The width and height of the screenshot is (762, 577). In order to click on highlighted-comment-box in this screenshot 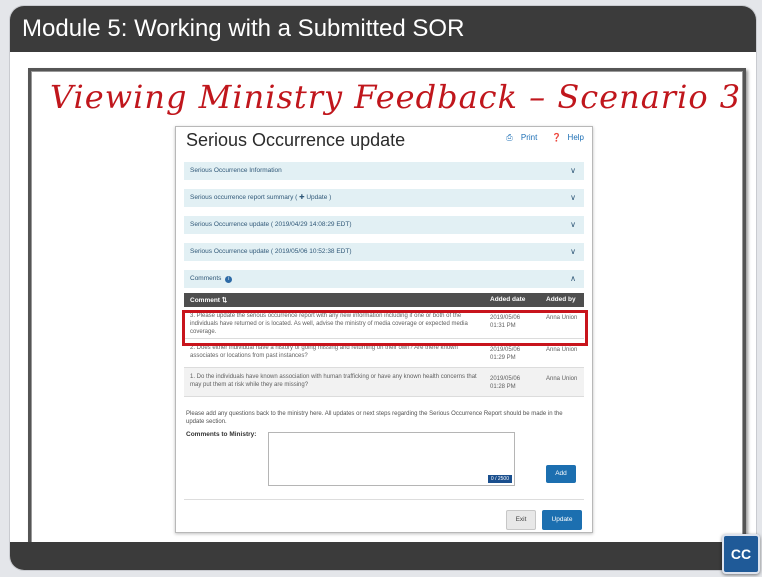, I will do `click(385, 328)`.